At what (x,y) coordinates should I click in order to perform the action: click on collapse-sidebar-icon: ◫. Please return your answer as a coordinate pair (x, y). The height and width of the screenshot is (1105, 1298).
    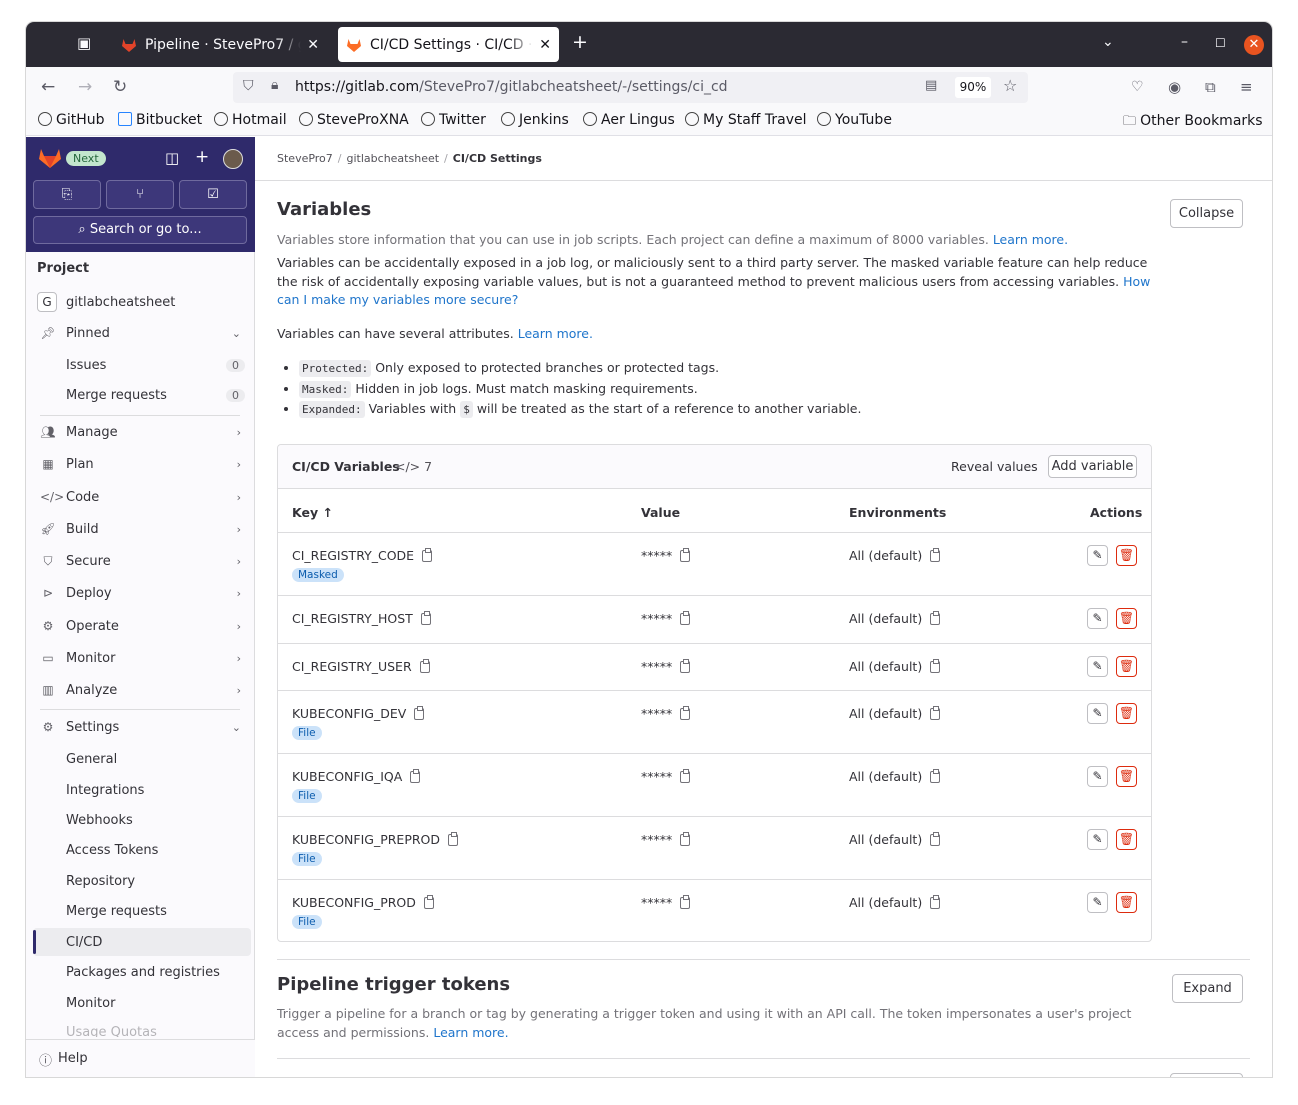
    Looking at the image, I should click on (172, 158).